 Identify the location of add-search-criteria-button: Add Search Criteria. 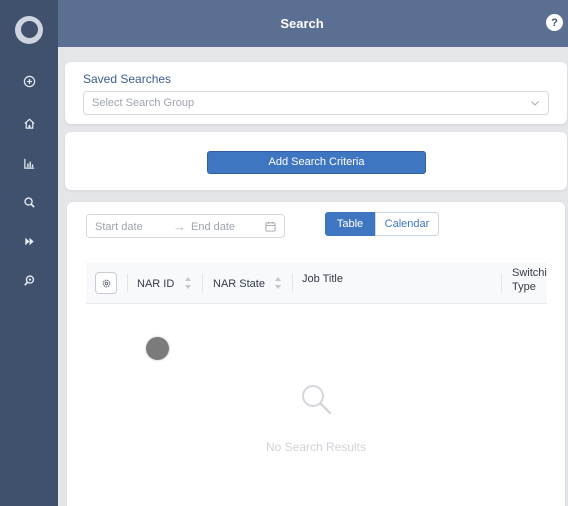
(316, 162).